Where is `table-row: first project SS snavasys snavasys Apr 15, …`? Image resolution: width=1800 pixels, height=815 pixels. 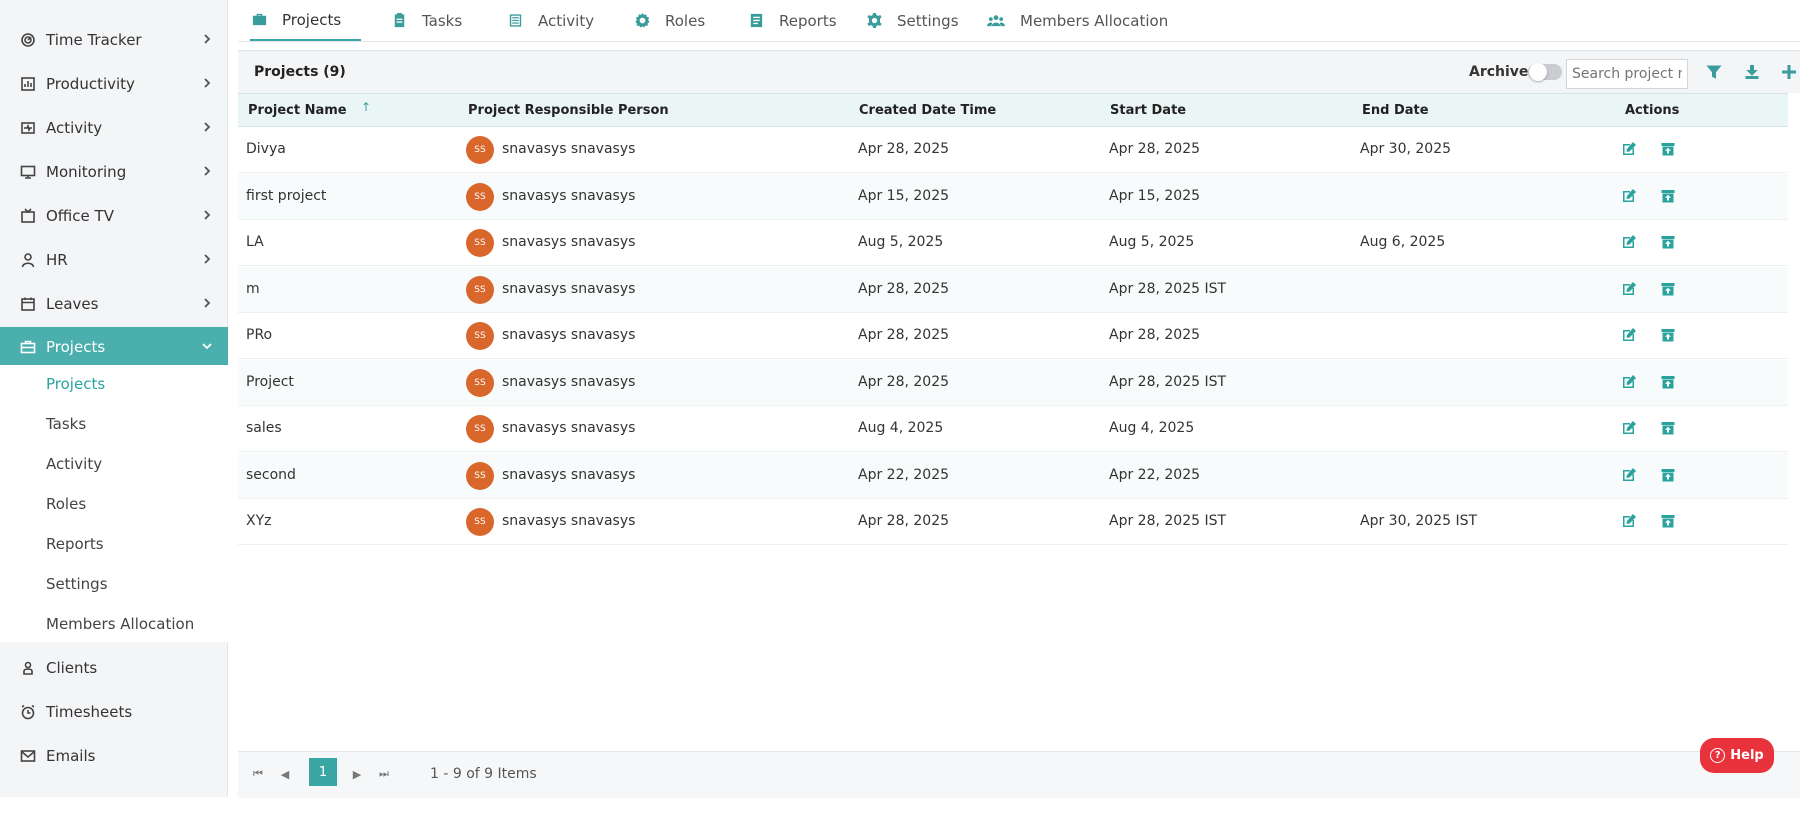 table-row: first project SS snavasys snavasys Apr 15, … is located at coordinates (1013, 196).